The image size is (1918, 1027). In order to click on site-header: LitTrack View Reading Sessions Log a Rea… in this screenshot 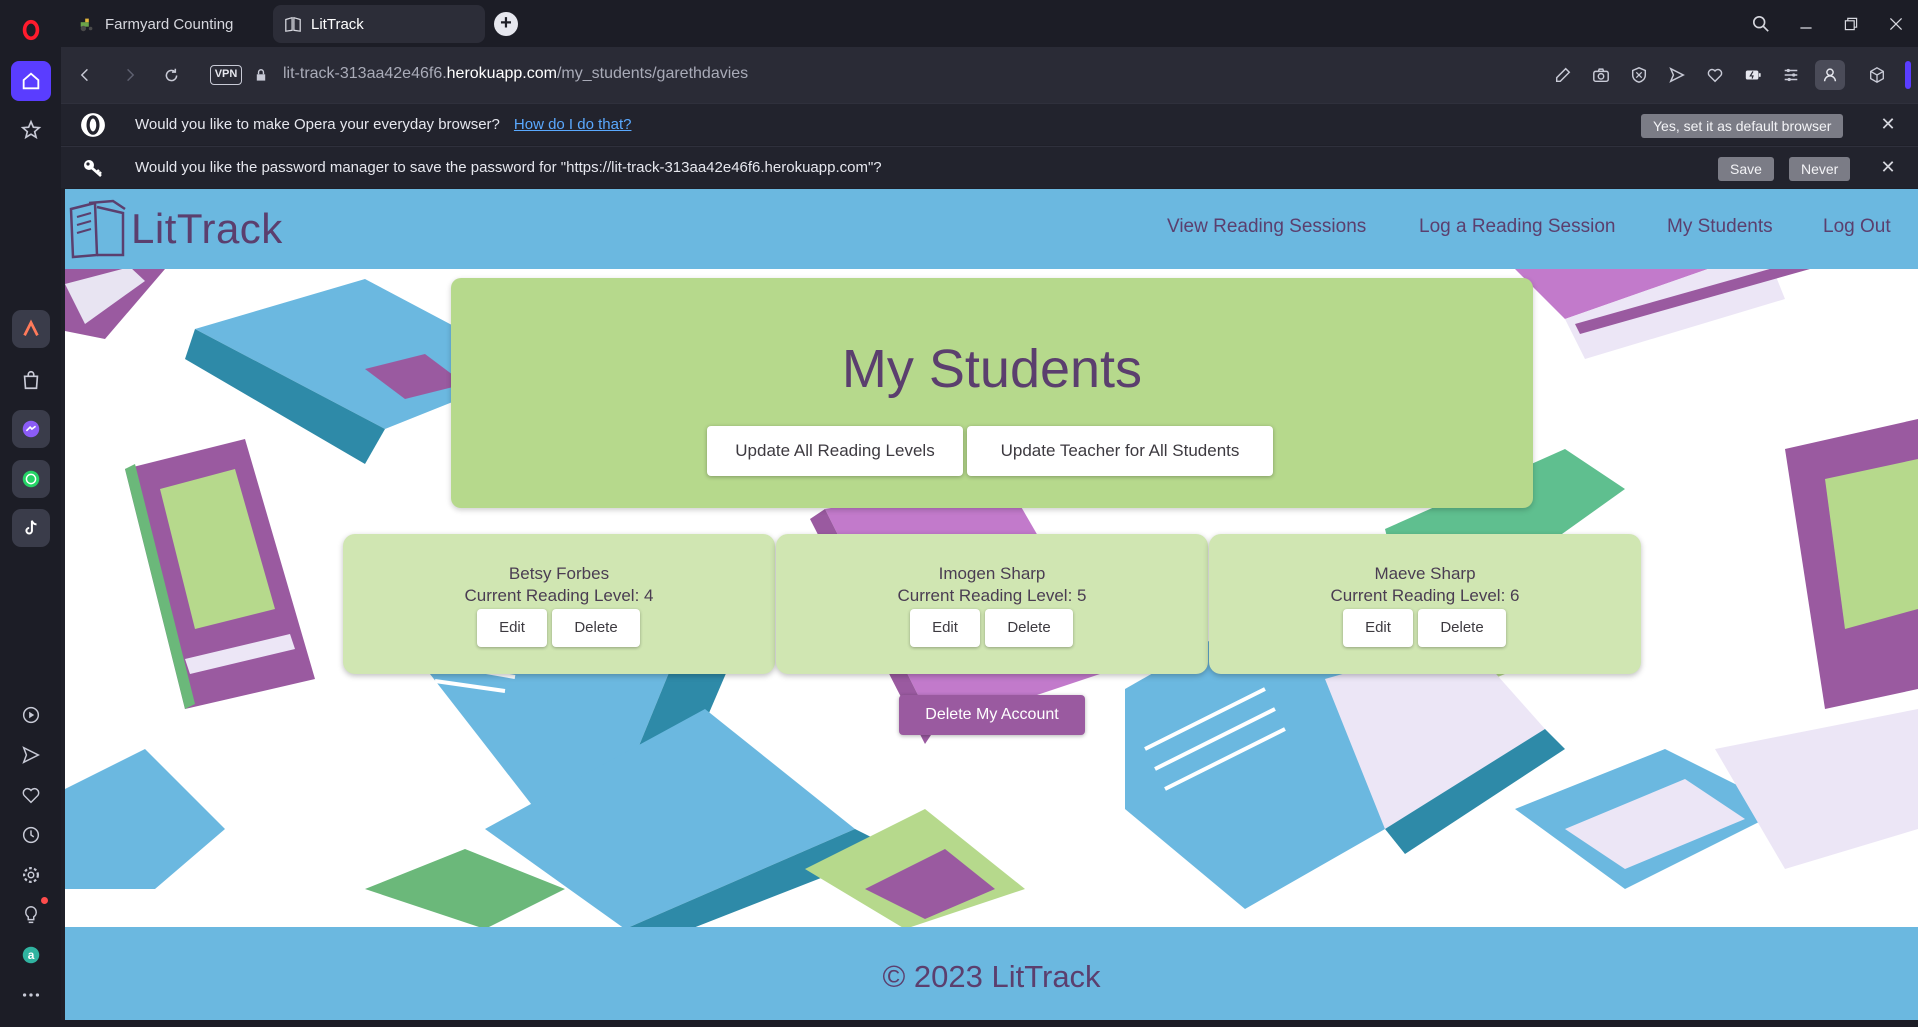, I will do `click(991, 229)`.